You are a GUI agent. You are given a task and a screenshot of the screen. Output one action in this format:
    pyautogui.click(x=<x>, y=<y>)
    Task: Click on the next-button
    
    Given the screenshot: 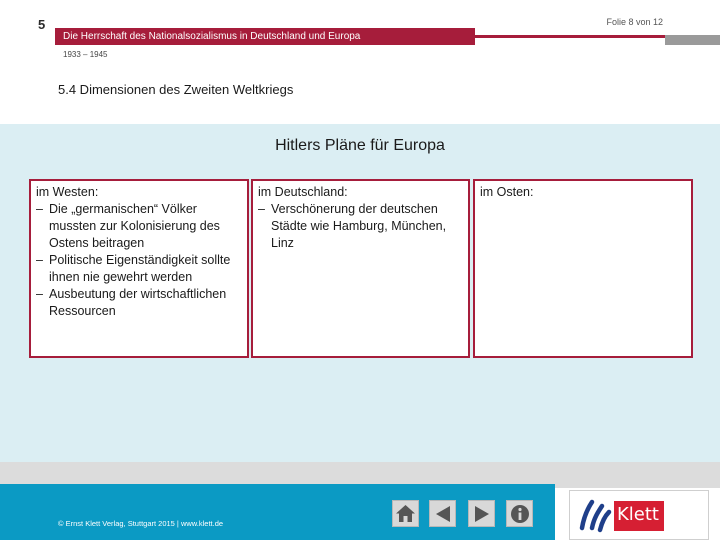 What is the action you would take?
    pyautogui.click(x=481, y=513)
    